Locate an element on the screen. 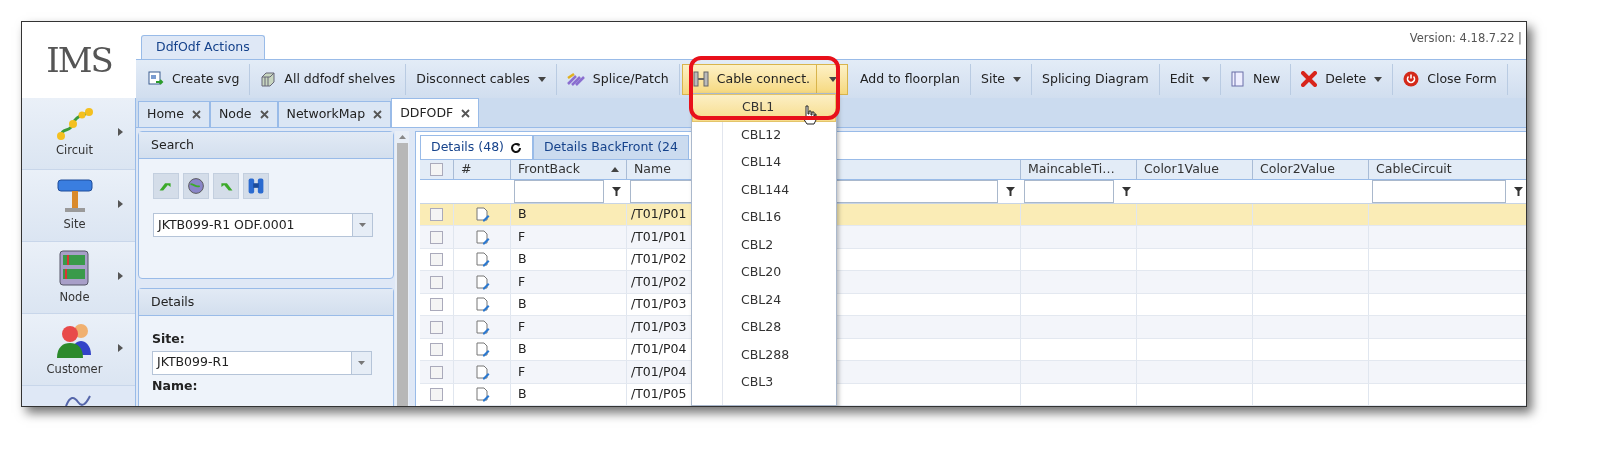  version-text: Version: 4.18.7.22 | is located at coordinates (1465, 38).